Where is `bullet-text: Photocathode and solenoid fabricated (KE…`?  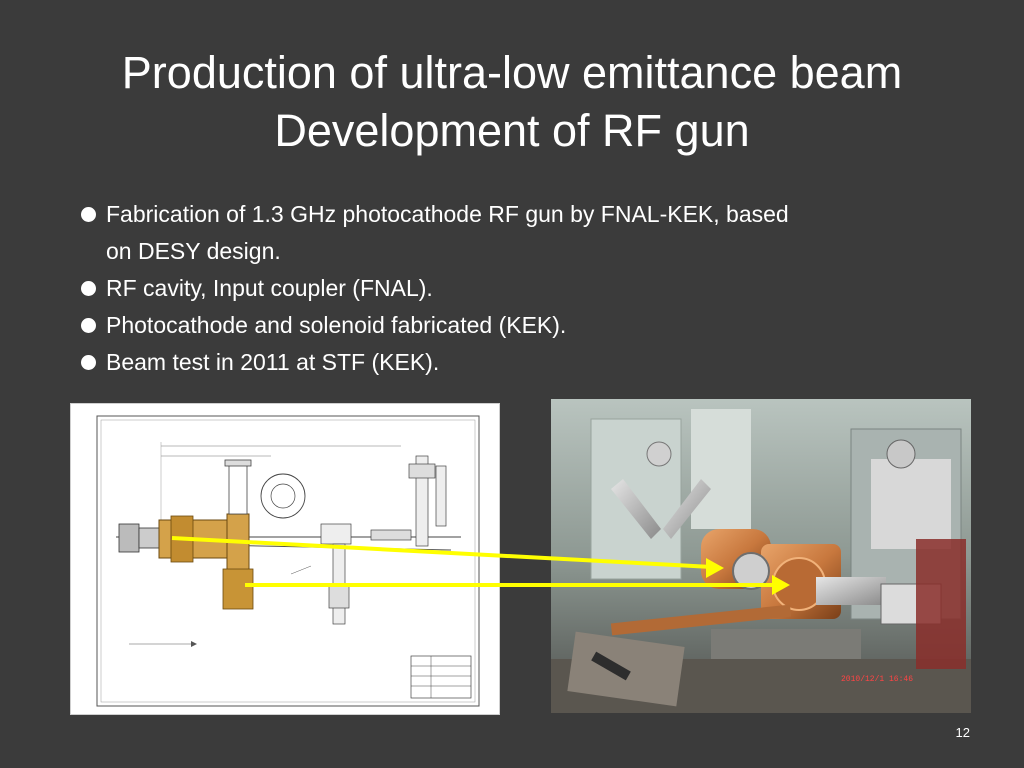
bullet-text: Photocathode and solenoid fabricated (KE… is located at coordinates (336, 325).